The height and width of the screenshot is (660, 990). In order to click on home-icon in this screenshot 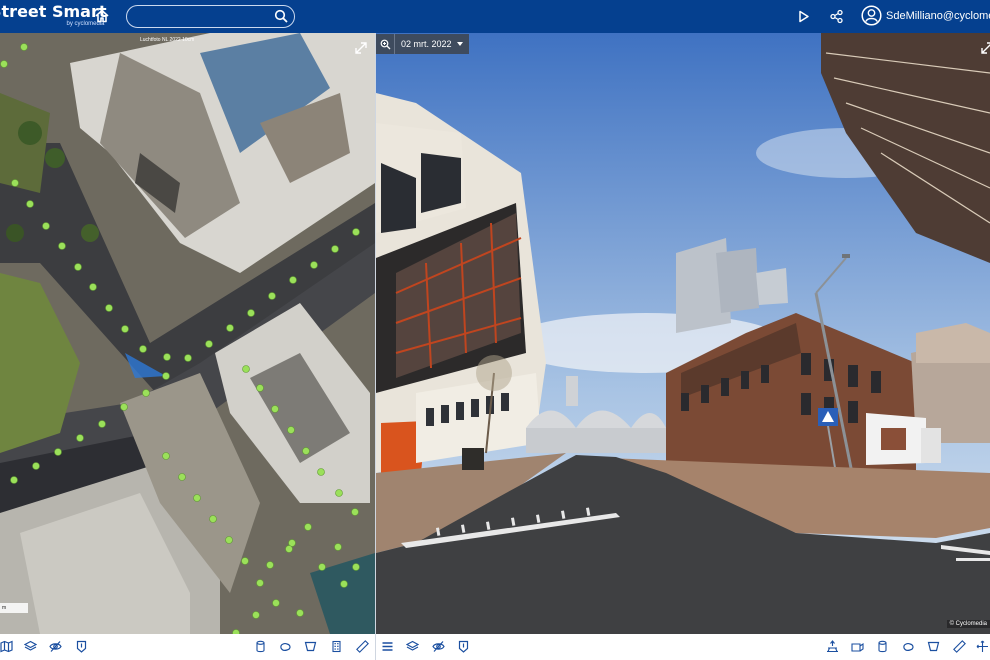, I will do `click(102, 16)`.